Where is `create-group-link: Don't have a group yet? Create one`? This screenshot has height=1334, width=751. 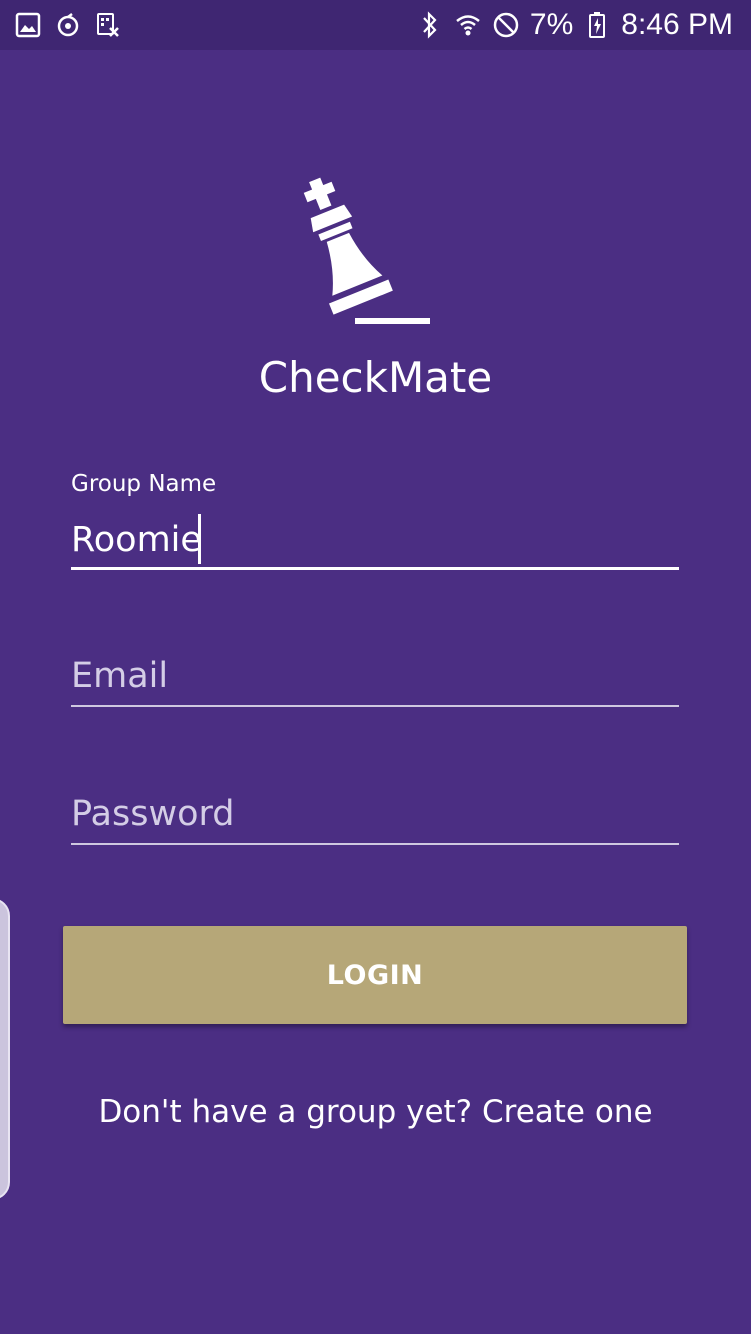
create-group-link: Don't have a group yet? Create one is located at coordinates (375, 1112).